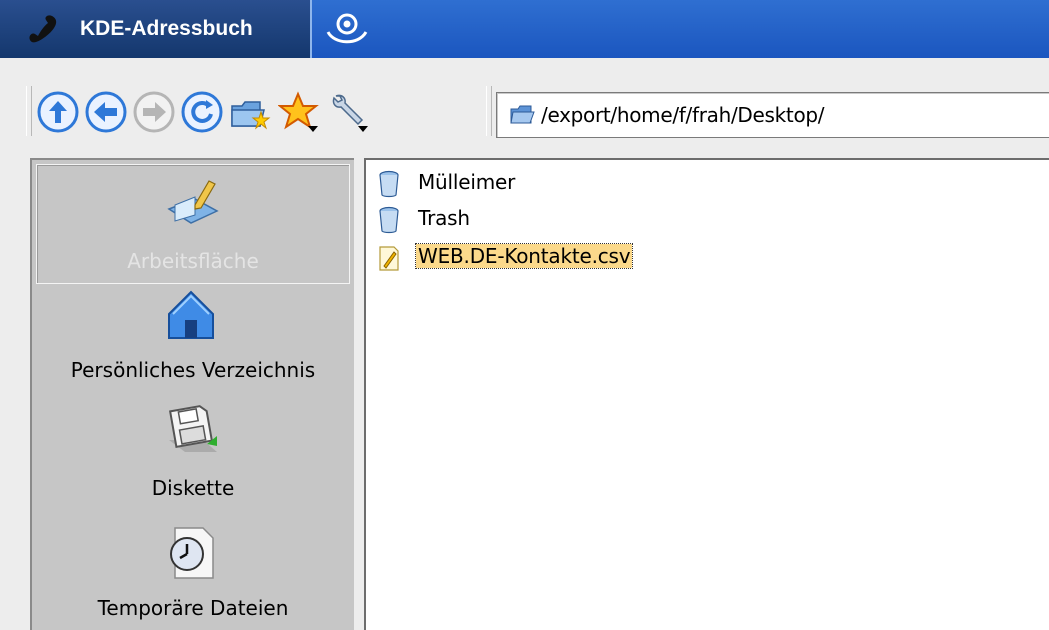 Image resolution: width=1049 pixels, height=630 pixels. What do you see at coordinates (192, 553) in the screenshot?
I see `clock-icon` at bounding box center [192, 553].